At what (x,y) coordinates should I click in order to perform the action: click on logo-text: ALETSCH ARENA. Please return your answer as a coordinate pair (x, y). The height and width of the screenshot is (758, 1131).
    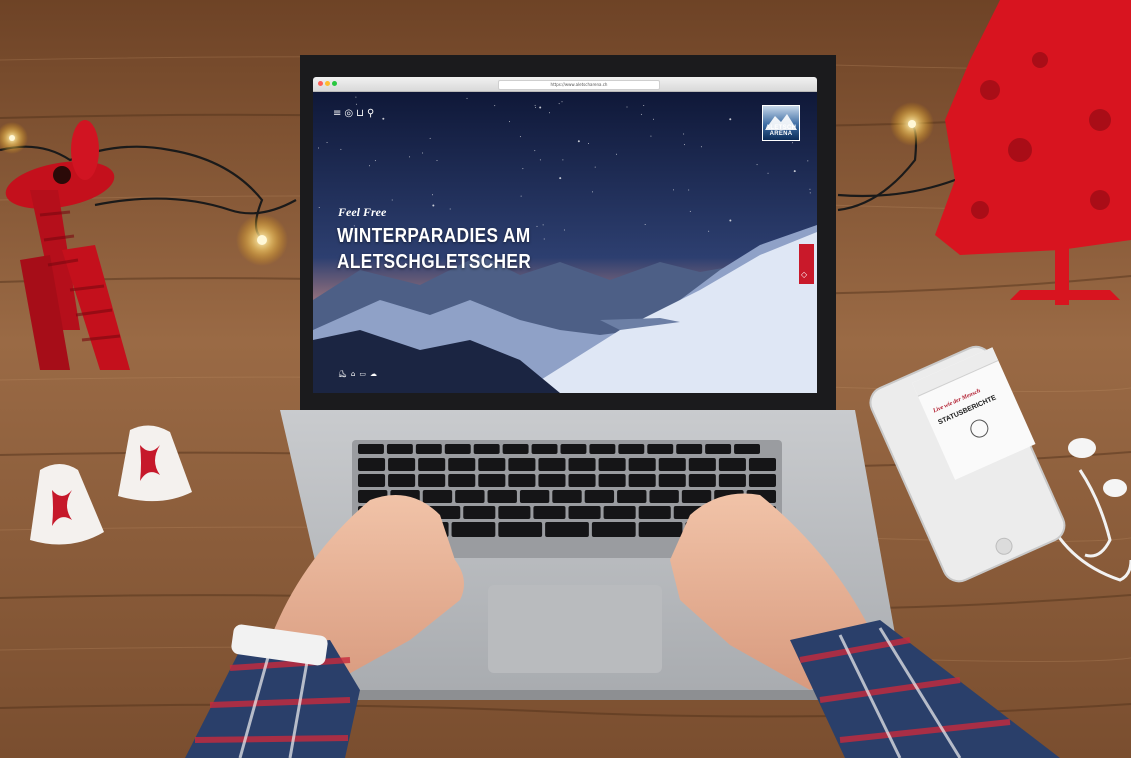
    Looking at the image, I should click on (781, 131).